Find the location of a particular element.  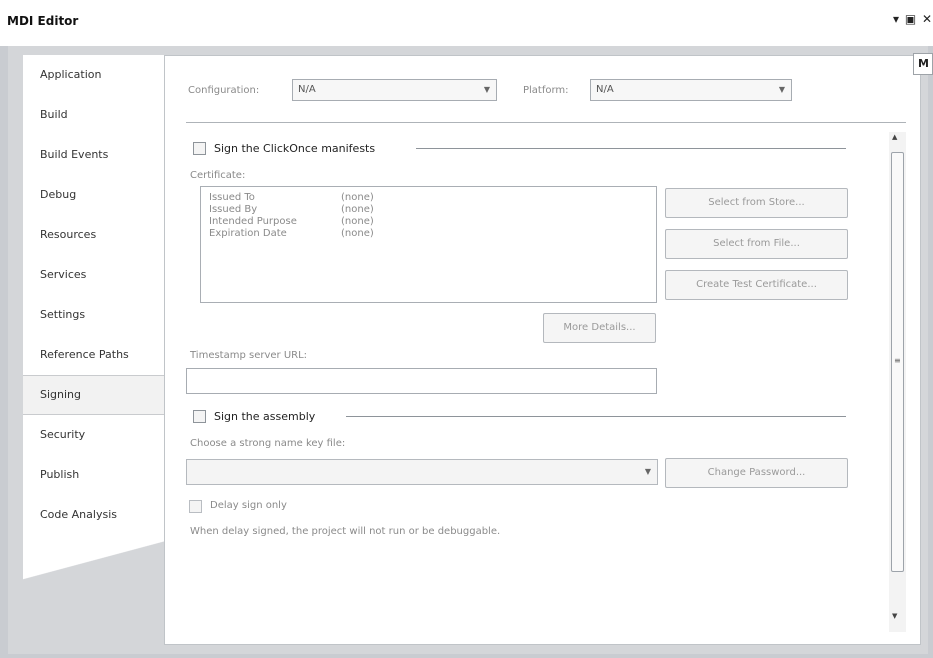

cert-field-name: Intended Purpose is located at coordinates (253, 221).